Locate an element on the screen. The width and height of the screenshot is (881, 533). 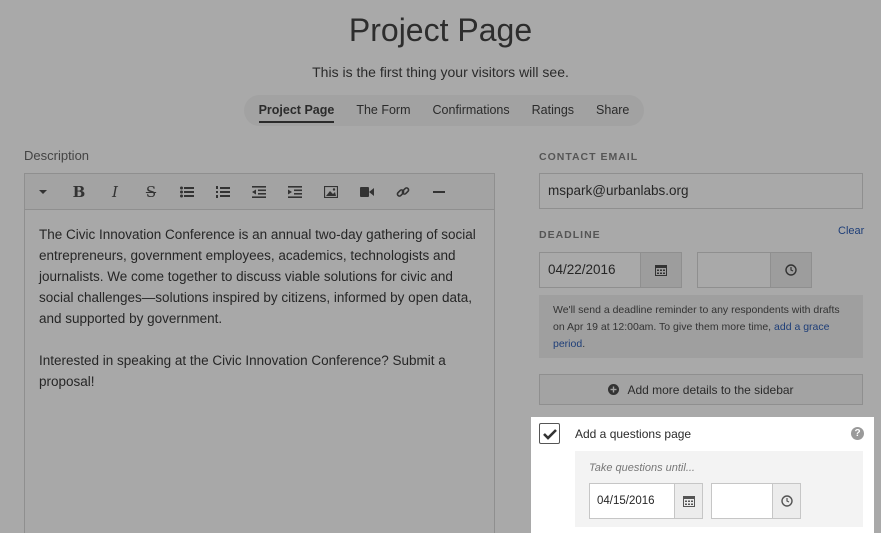
page-title: Project Page is located at coordinates (440, 30).